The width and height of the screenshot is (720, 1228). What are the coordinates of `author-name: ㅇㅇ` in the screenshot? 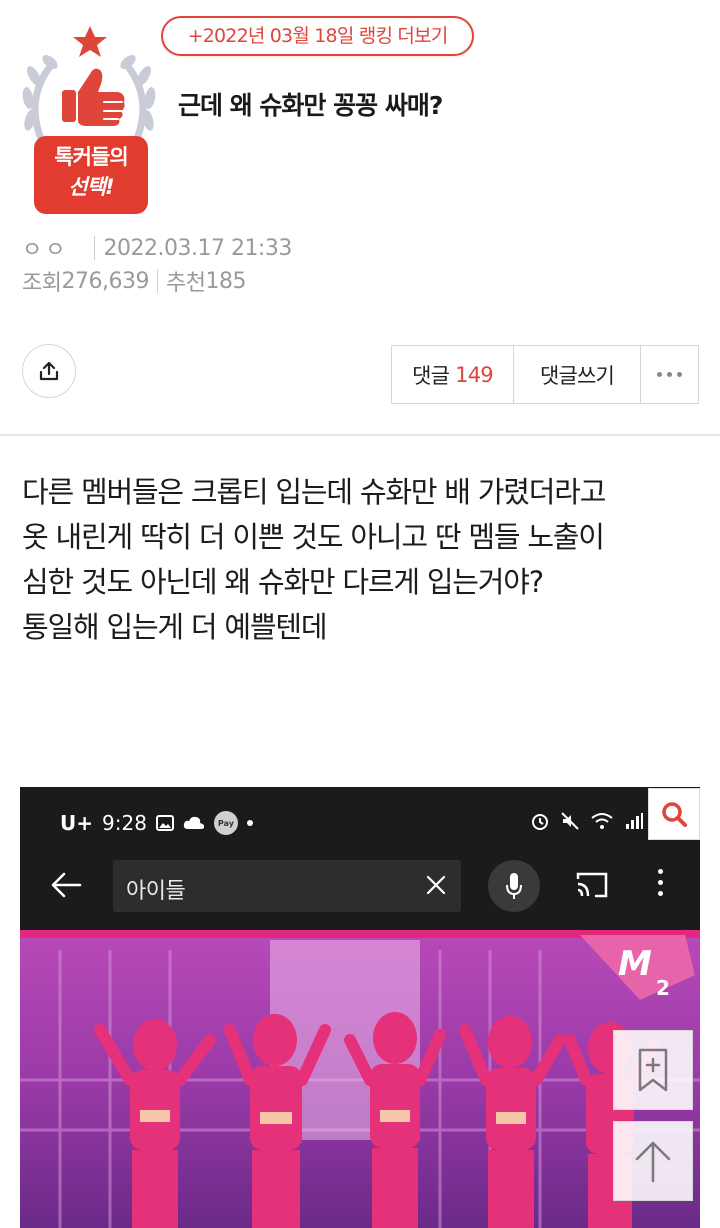 It's located at (45, 250).